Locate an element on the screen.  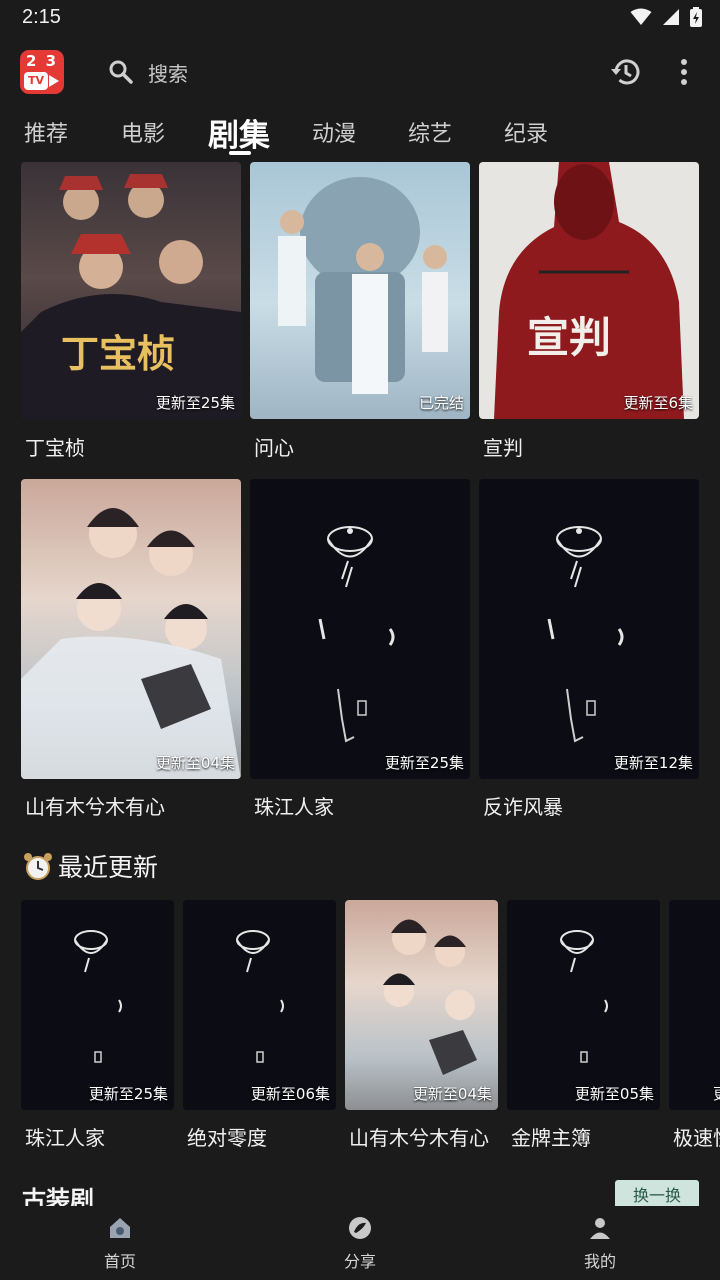
nav-label: 我的 is located at coordinates (599, 1261).